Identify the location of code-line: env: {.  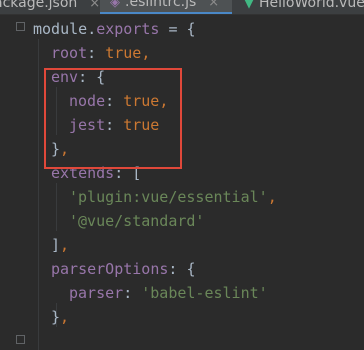
(78, 77).